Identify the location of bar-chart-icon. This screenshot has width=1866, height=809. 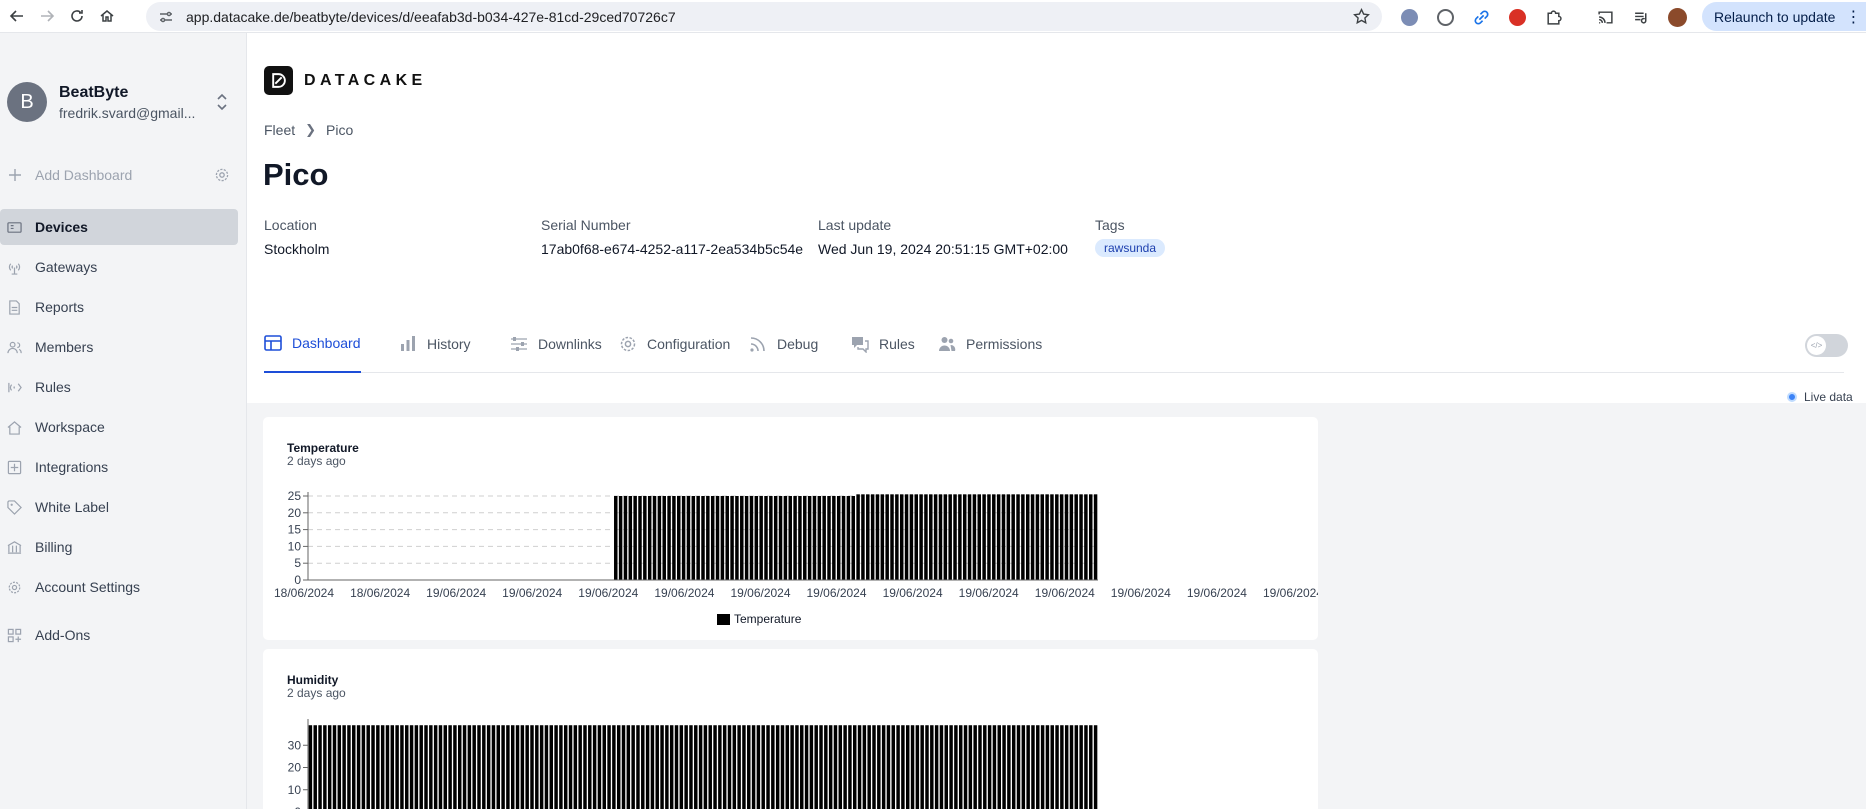
(408, 344).